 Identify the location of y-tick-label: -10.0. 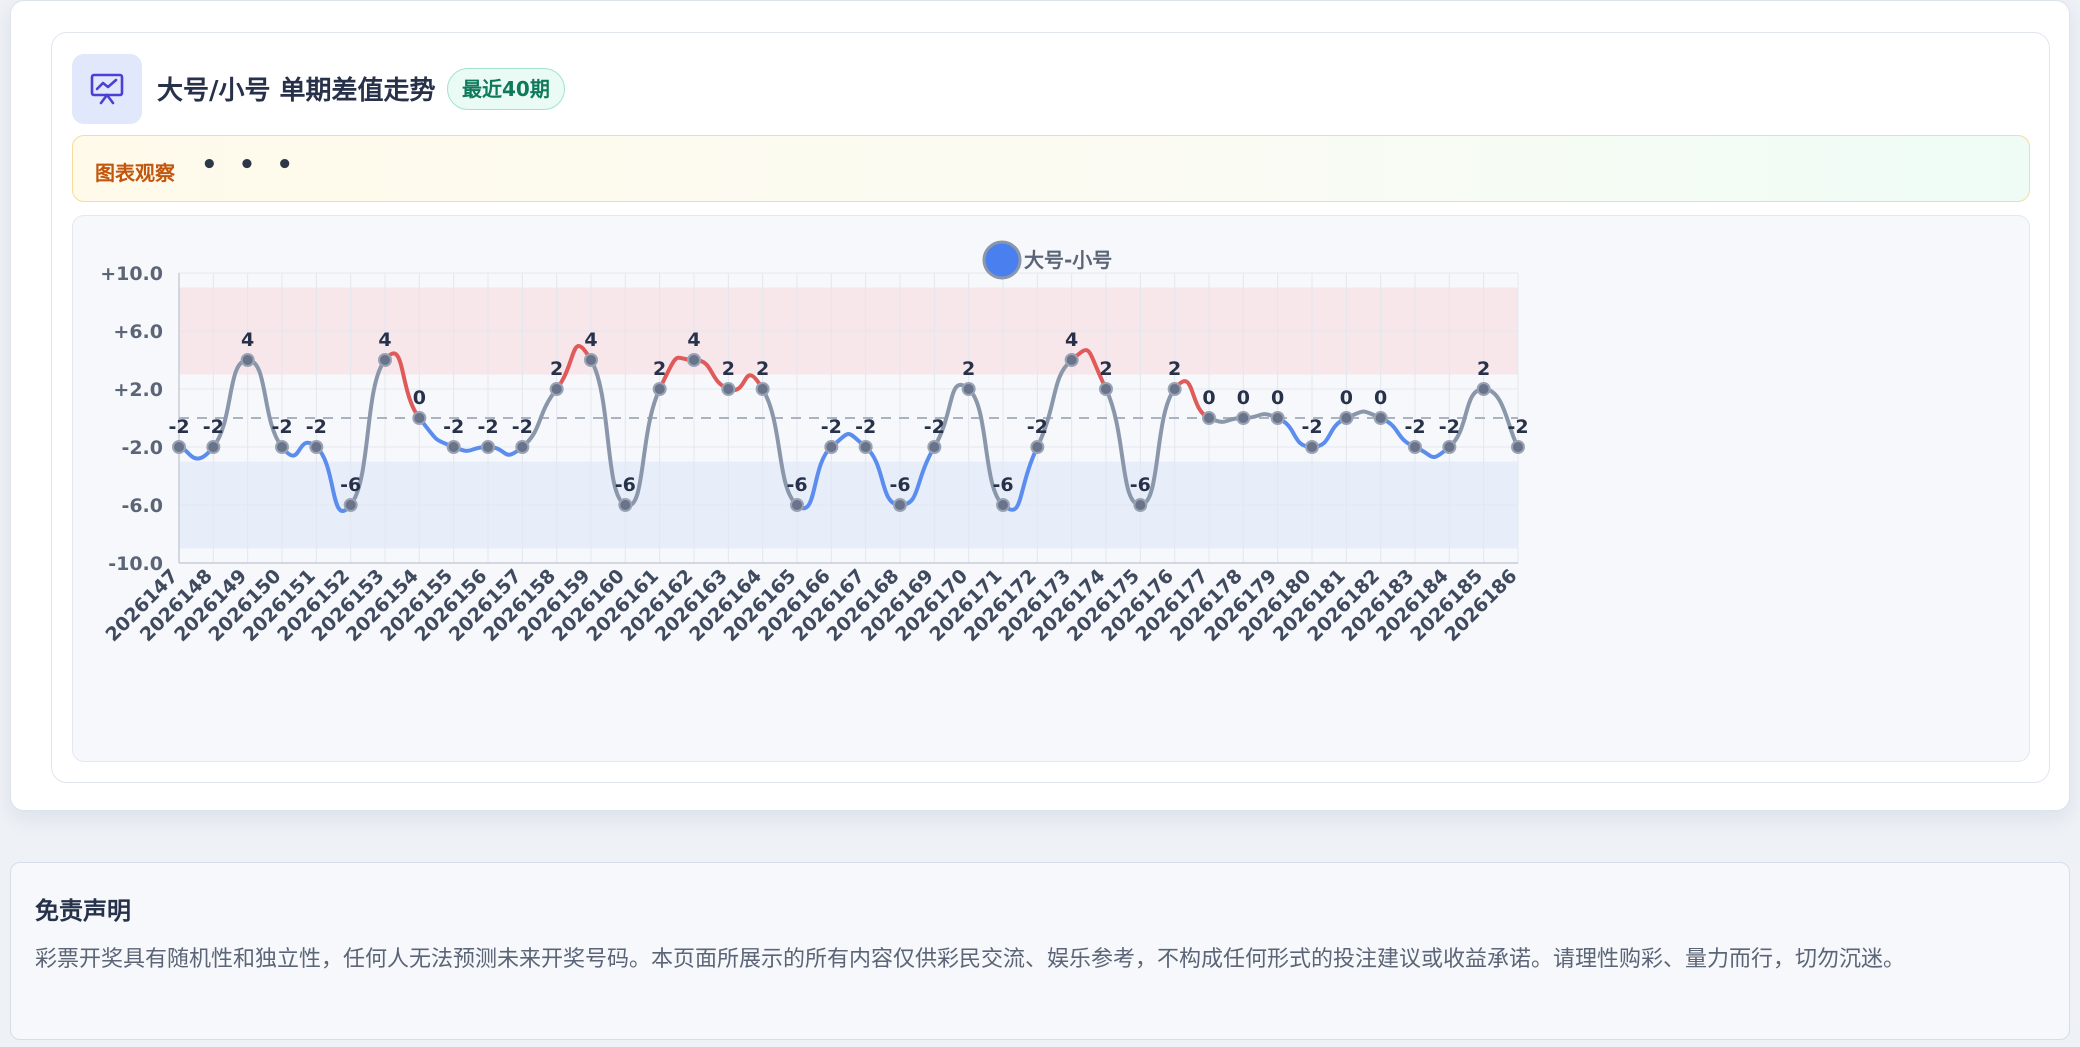
(135, 564).